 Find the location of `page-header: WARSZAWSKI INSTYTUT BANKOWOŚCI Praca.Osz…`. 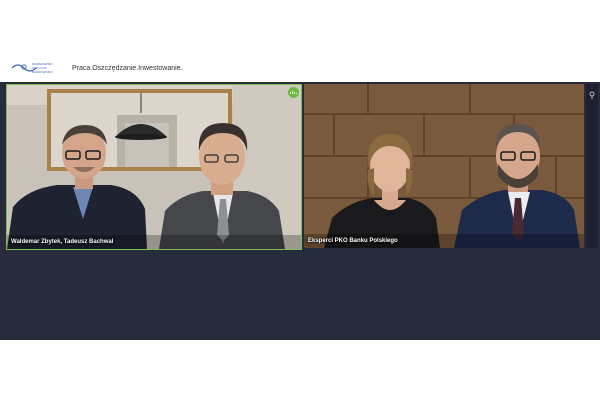

page-header: WARSZAWSKI INSTYTUT BANKOWOŚCI Praca.Osz… is located at coordinates (300, 70).